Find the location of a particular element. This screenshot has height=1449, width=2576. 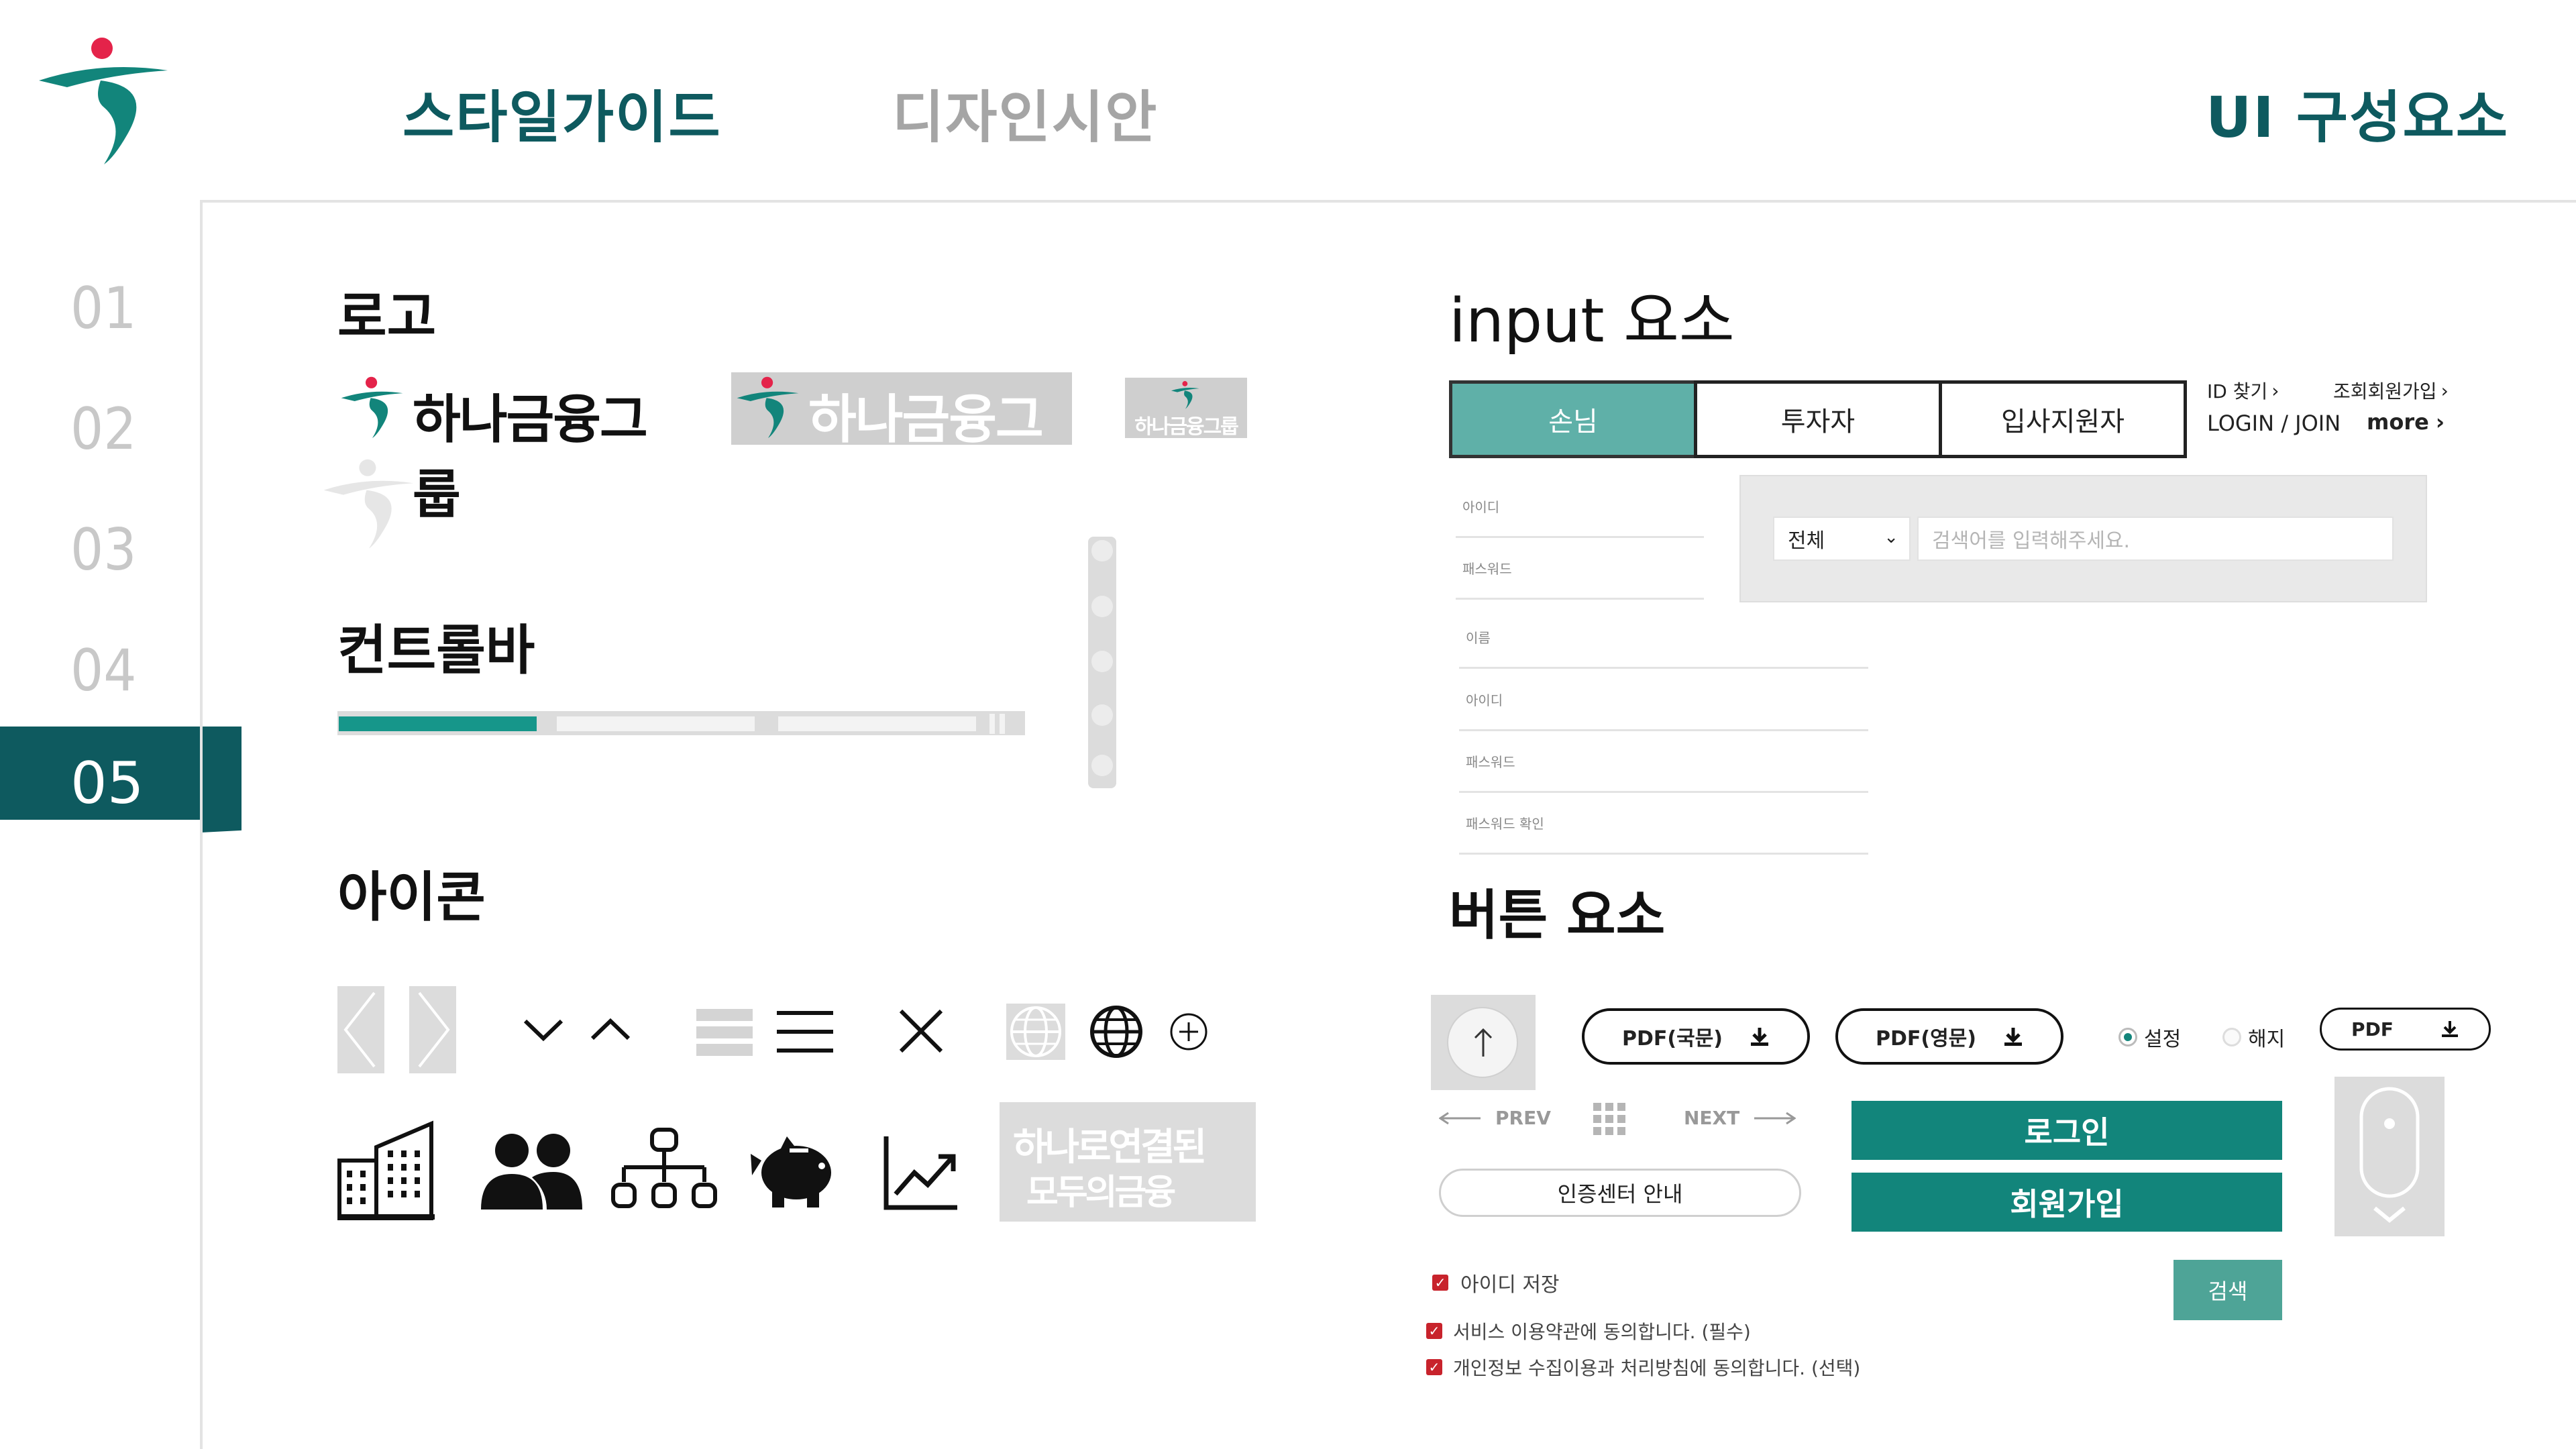

brand-logo-small: 하나금융그룹 is located at coordinates (1186, 408).